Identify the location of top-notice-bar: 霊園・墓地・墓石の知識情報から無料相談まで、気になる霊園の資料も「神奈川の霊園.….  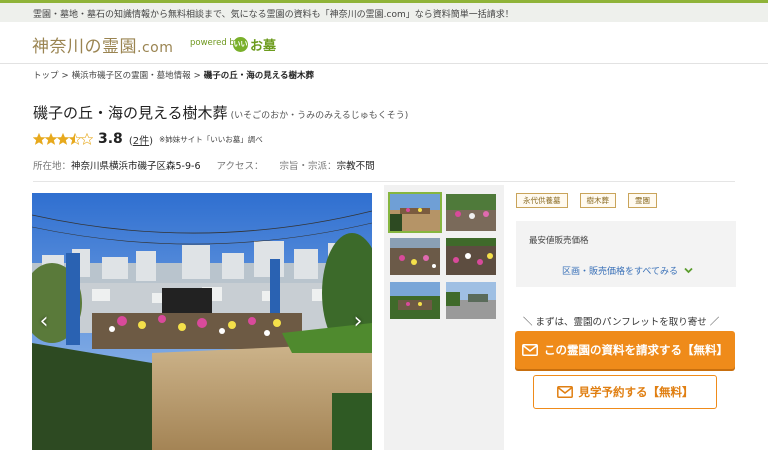
(384, 11).